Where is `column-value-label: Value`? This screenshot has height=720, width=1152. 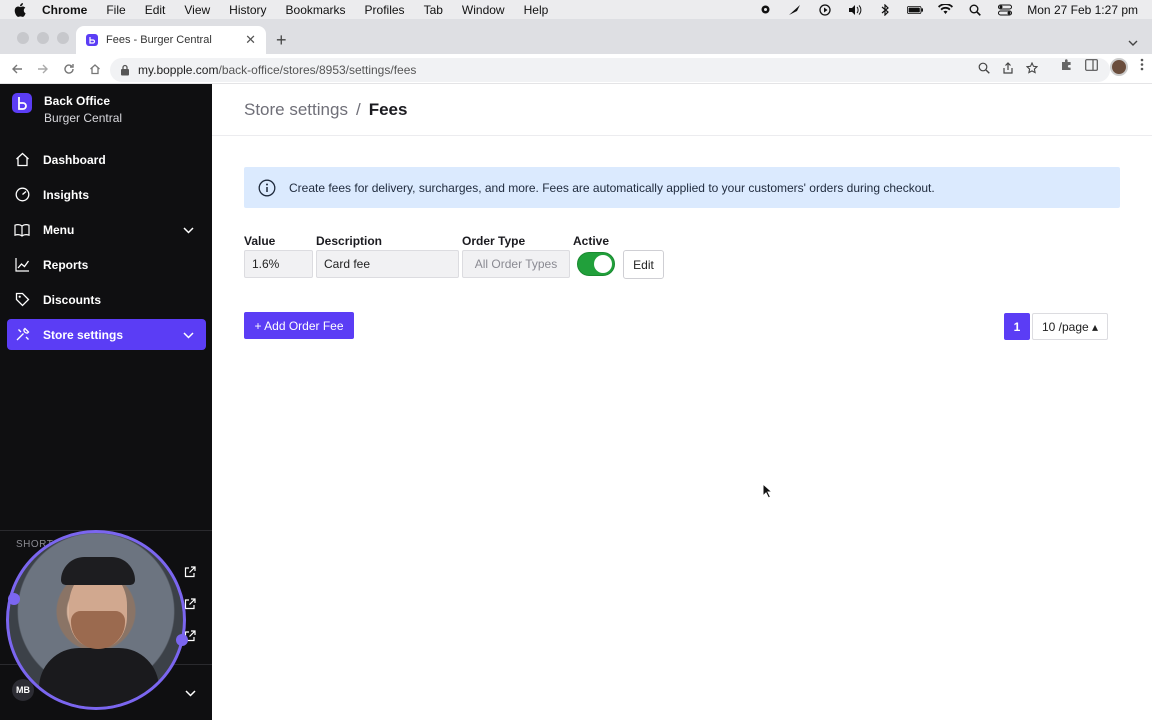
column-value-label: Value is located at coordinates (260, 241).